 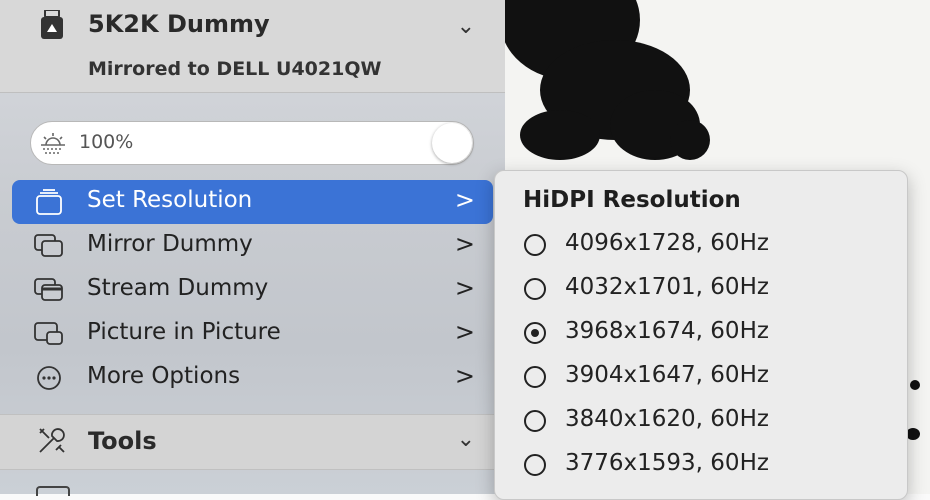 What do you see at coordinates (535, 333) in the screenshot?
I see `radio-button-selected` at bounding box center [535, 333].